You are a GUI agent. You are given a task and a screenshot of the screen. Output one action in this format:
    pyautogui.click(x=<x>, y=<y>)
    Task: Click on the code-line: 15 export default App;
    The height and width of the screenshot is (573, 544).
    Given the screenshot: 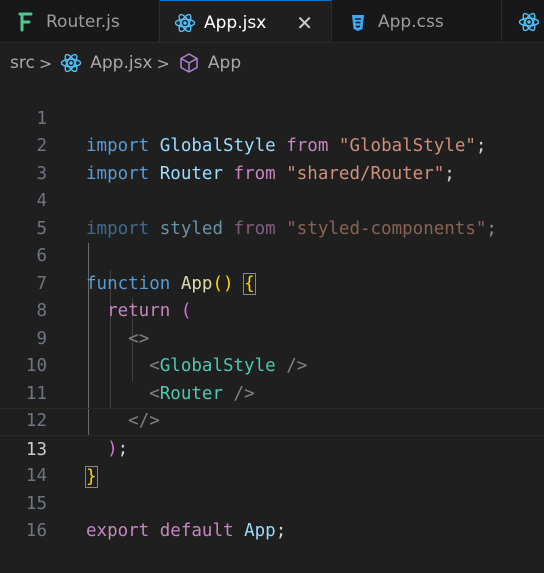 What is the action you would take?
    pyautogui.click(x=272, y=502)
    